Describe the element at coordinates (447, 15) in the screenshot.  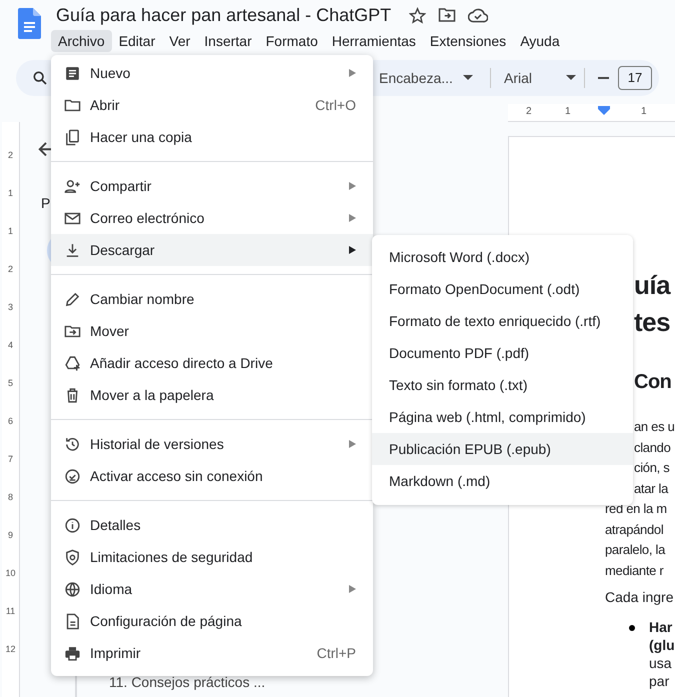
I see `folder-arrow-icon` at that location.